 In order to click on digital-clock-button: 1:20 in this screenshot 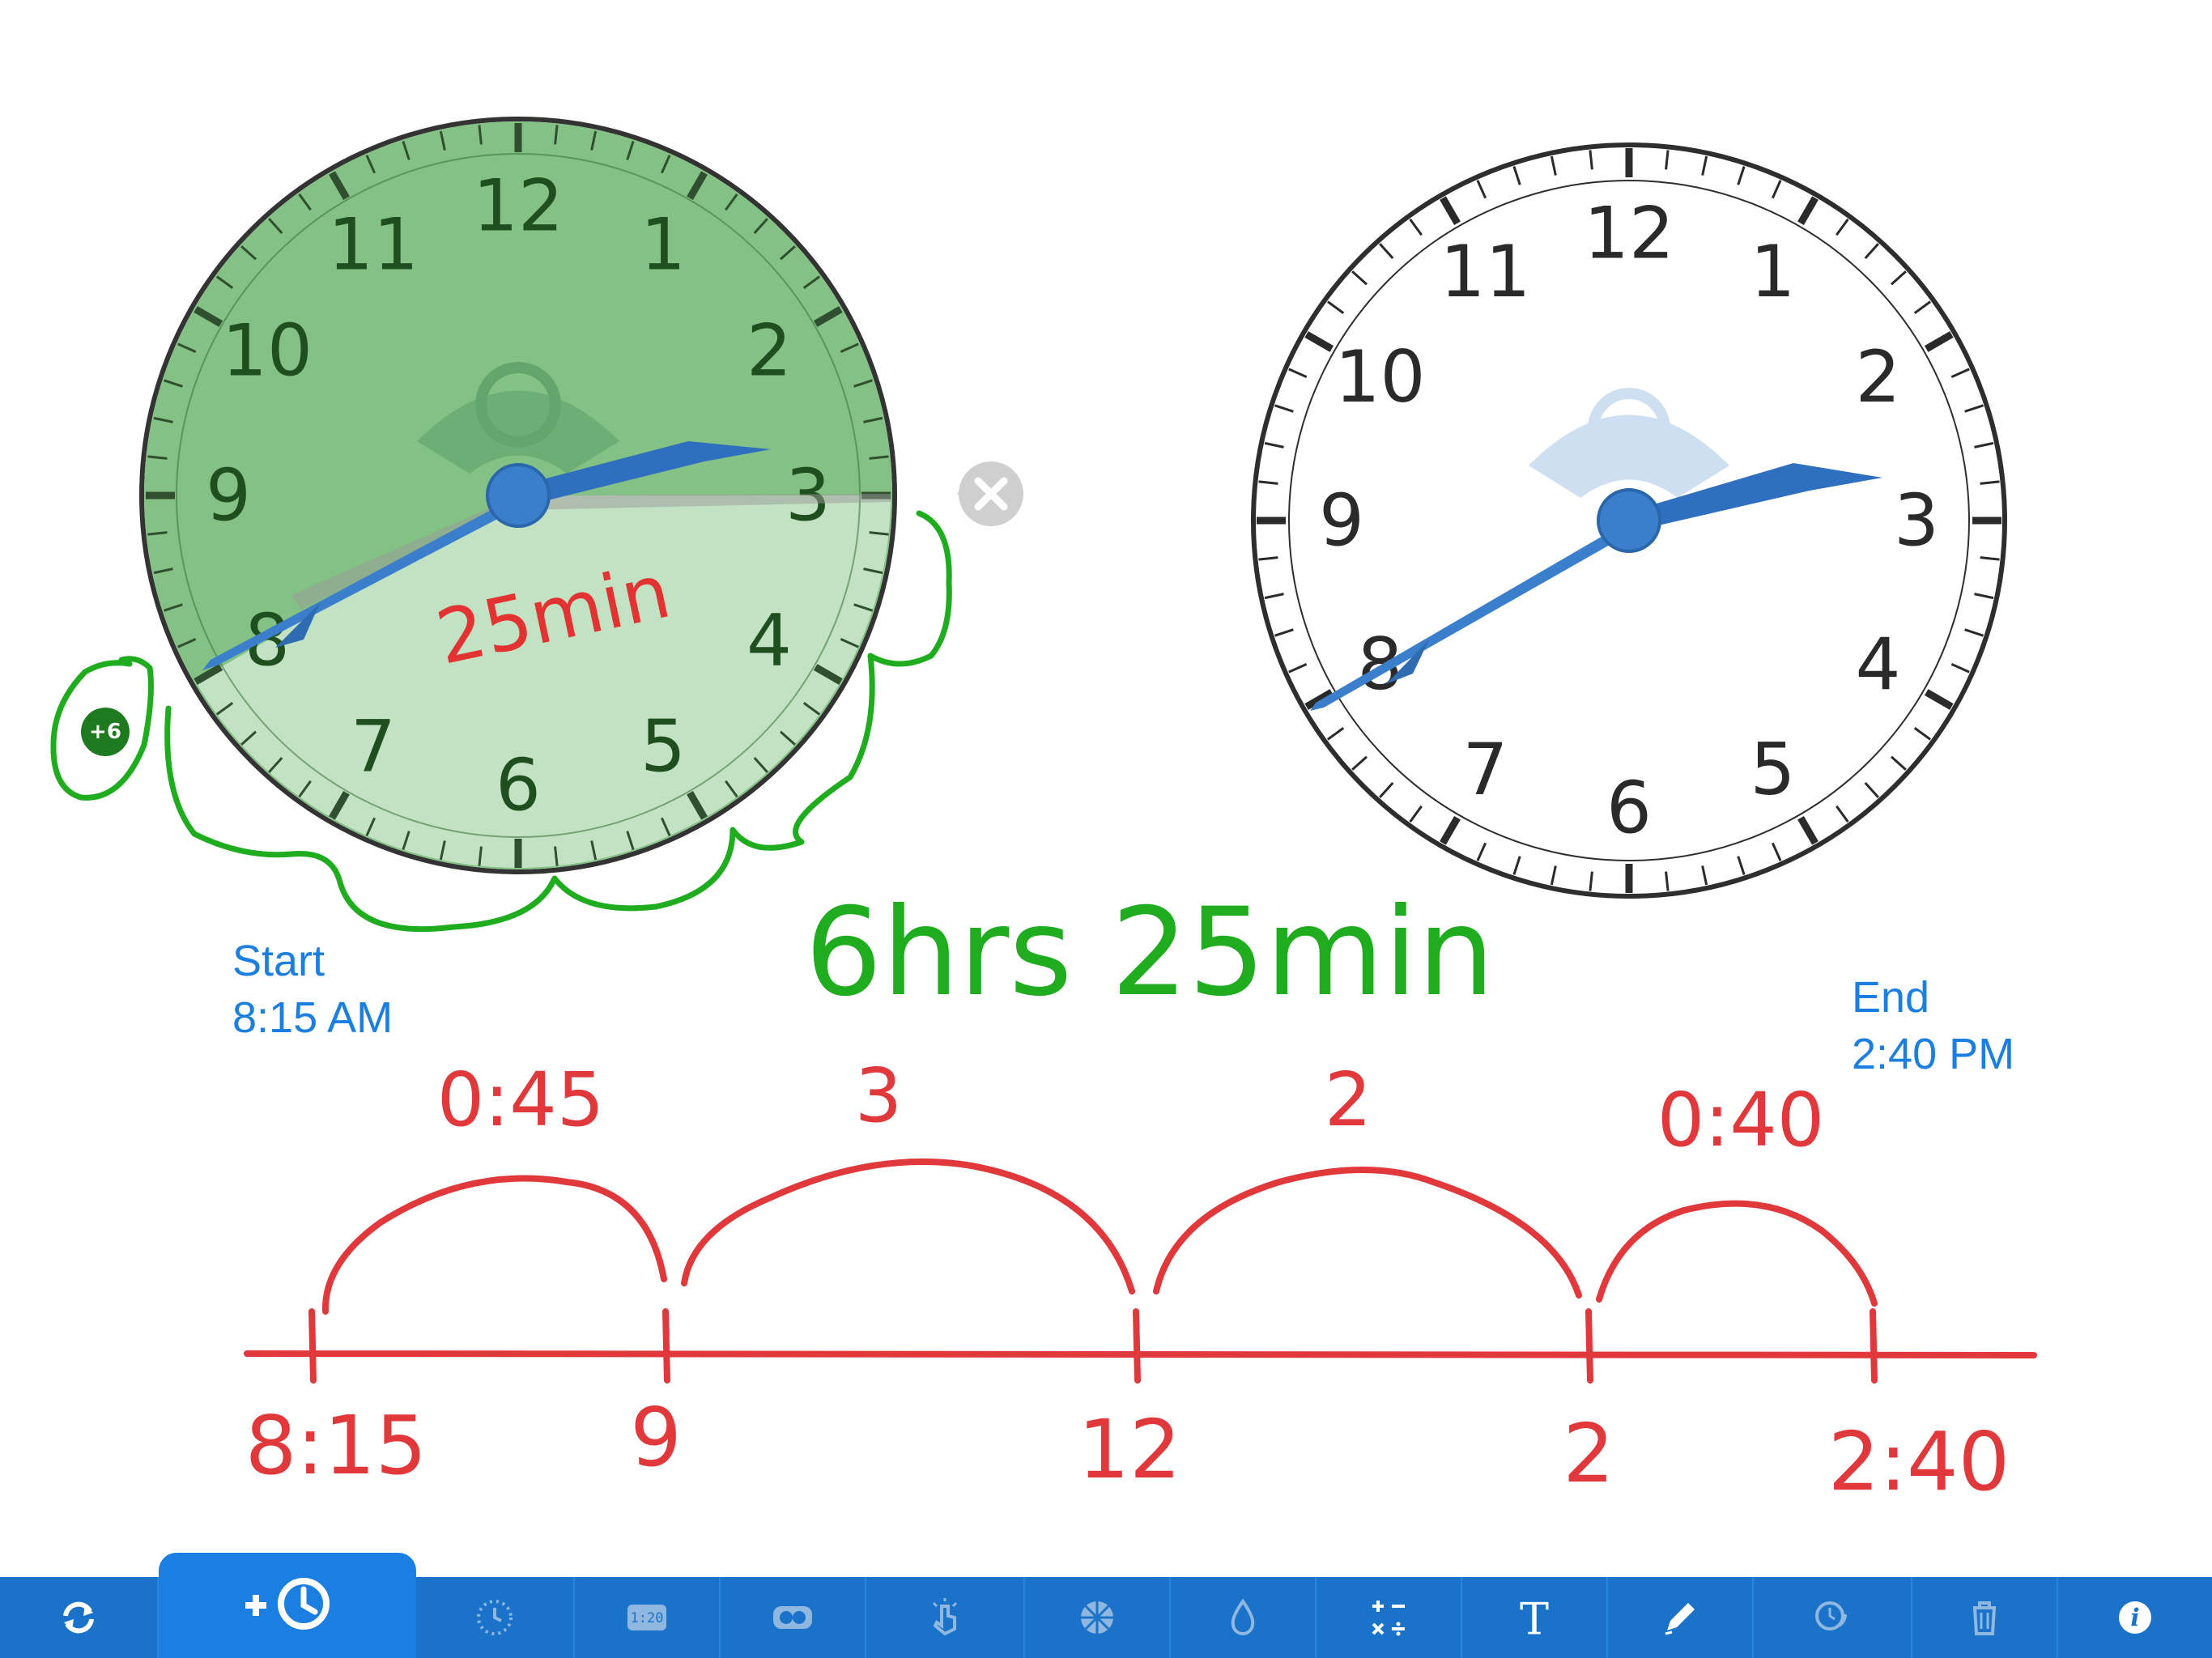, I will do `click(648, 1617)`.